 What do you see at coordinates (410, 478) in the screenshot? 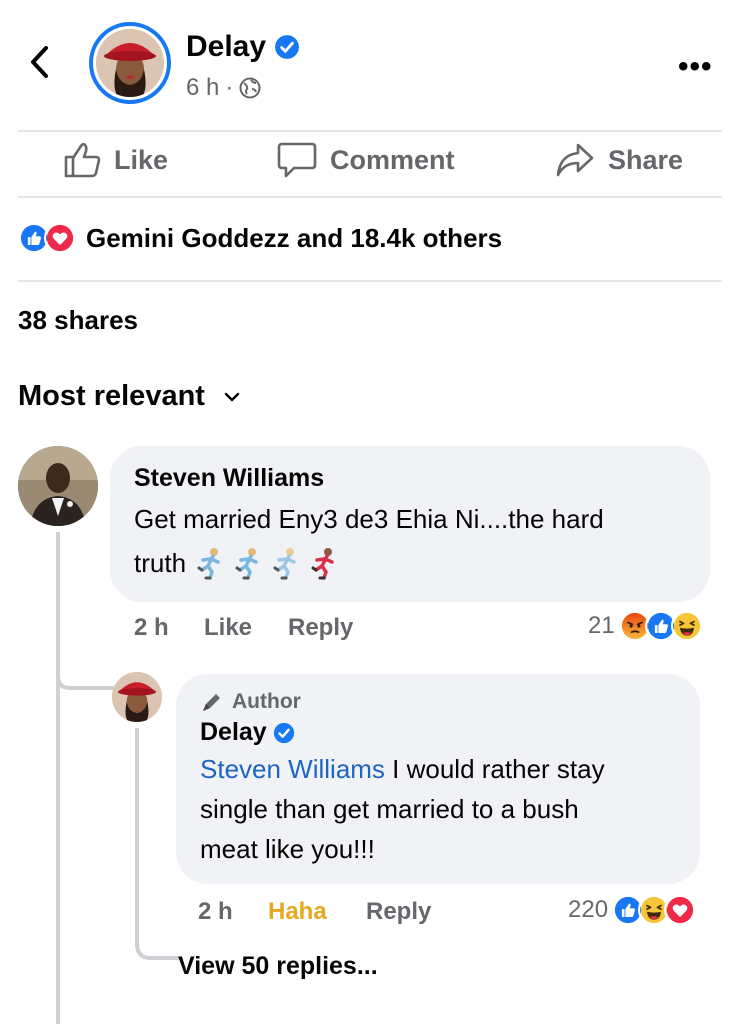
I see `comment-author: Steven Williams` at bounding box center [410, 478].